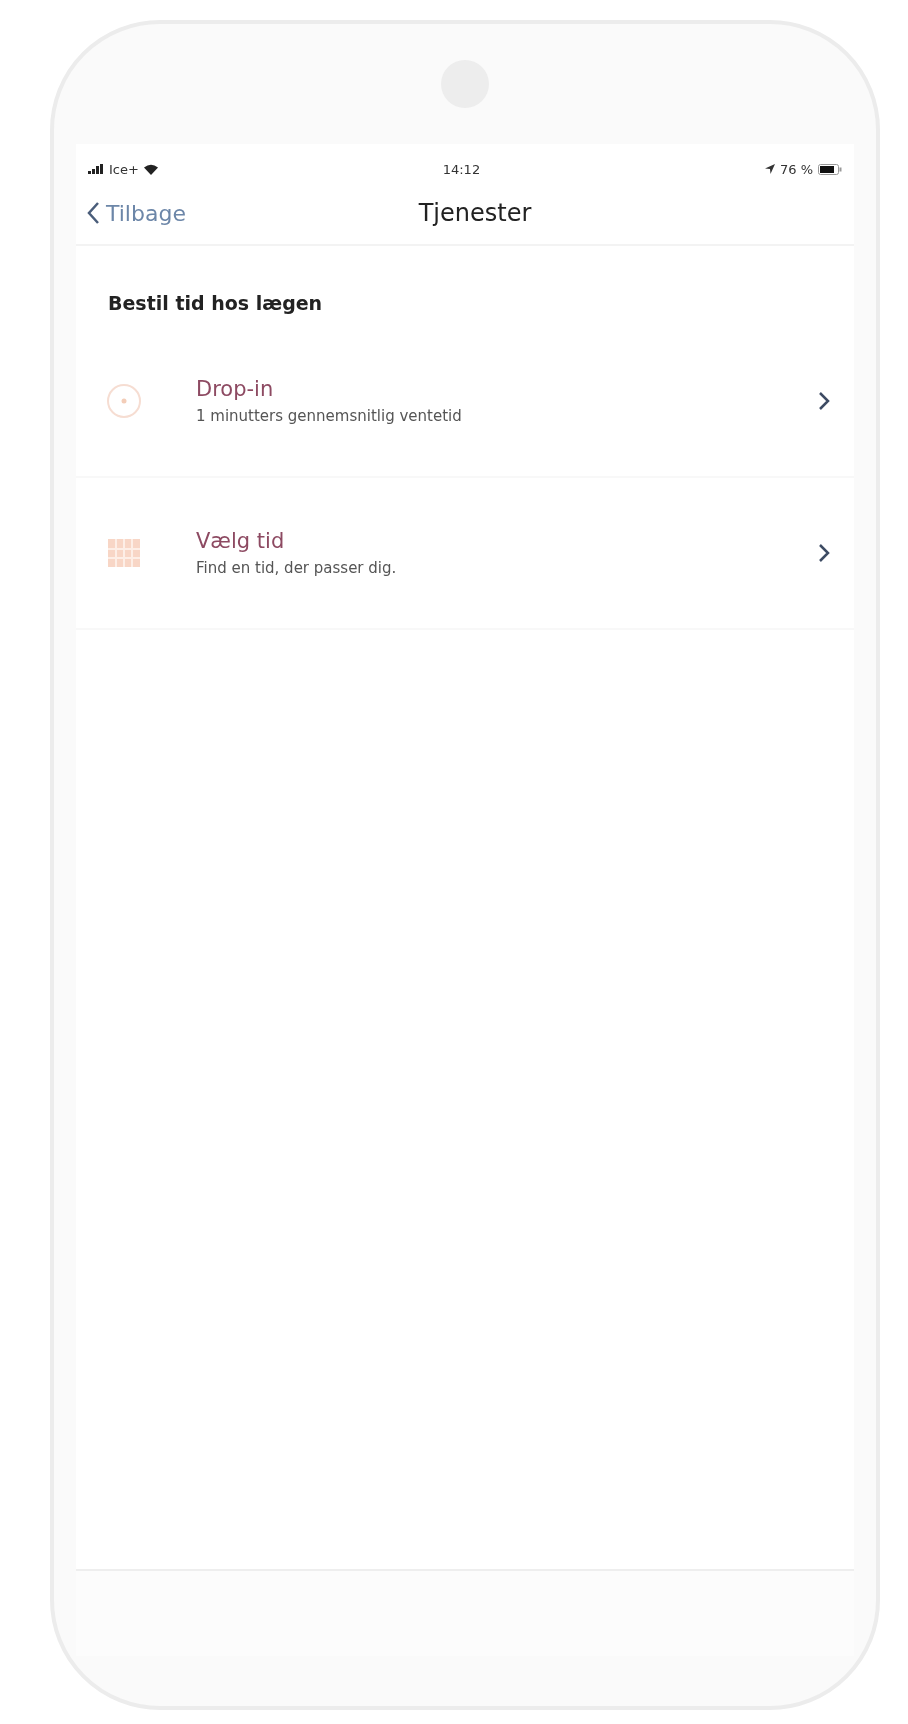 The width and height of the screenshot is (908, 1724). I want to click on item-title: Vælg tid, so click(241, 541).